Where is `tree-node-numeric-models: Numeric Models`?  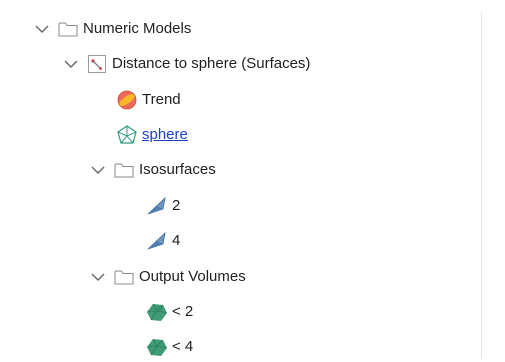
tree-node-numeric-models: Numeric Models is located at coordinates (112, 29).